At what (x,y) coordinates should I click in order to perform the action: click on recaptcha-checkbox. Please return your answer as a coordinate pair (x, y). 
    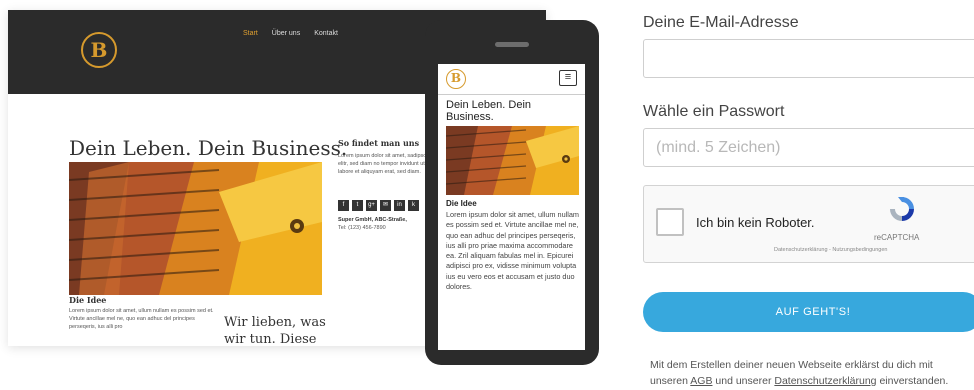
    Looking at the image, I should click on (670, 222).